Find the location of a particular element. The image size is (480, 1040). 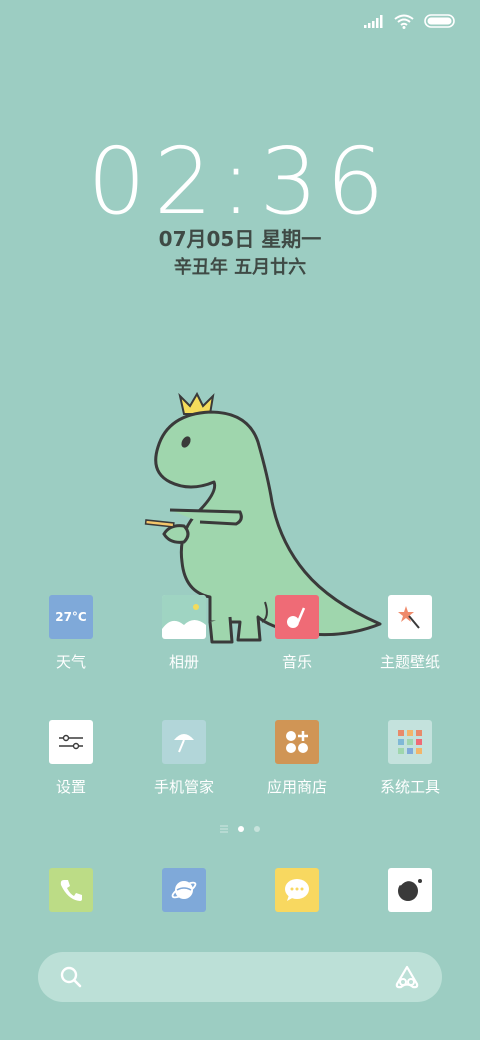

music-icon is located at coordinates (297, 617).